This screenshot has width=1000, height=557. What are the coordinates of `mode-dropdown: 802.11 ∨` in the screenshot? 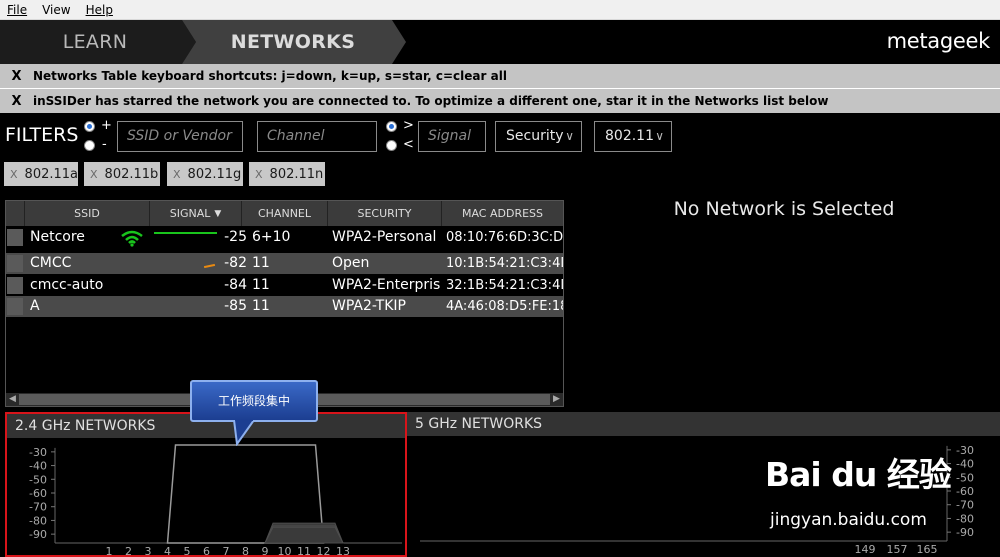 It's located at (633, 136).